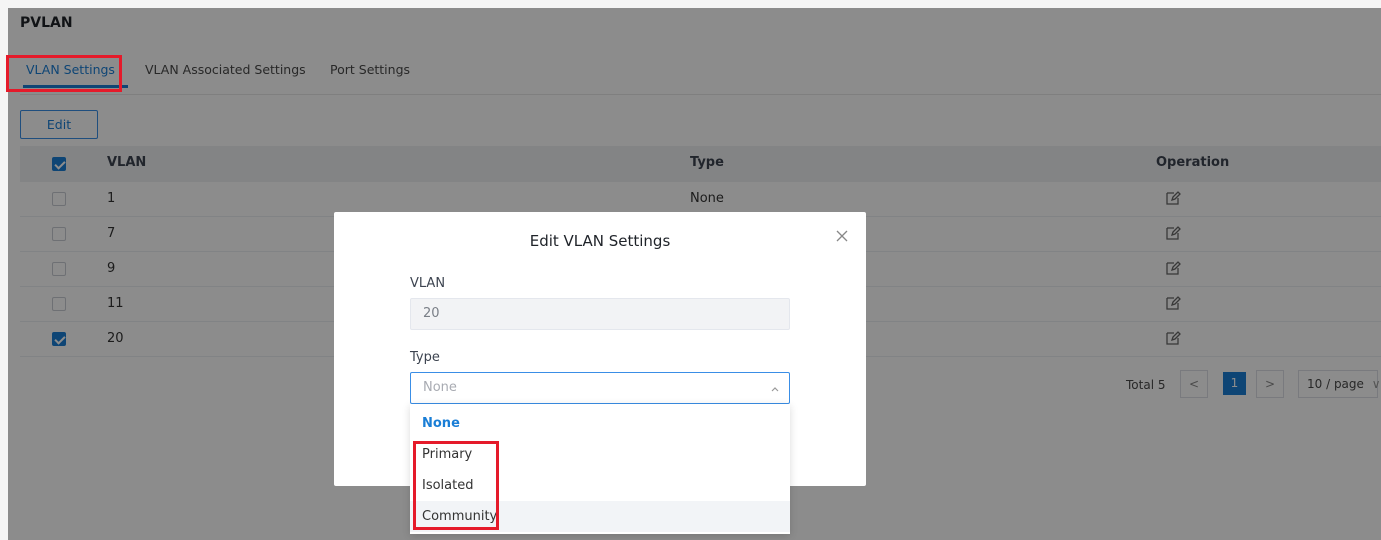 The height and width of the screenshot is (540, 1381). What do you see at coordinates (456, 485) in the screenshot?
I see `annotation-highlight-options` at bounding box center [456, 485].